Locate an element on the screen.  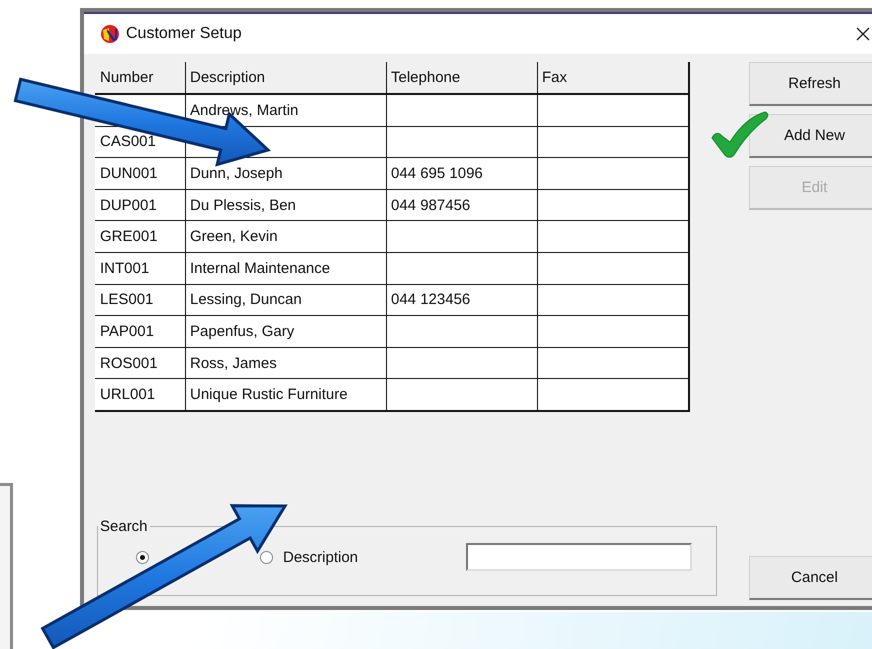
table-cell: Papenfus, Gary is located at coordinates (242, 331).